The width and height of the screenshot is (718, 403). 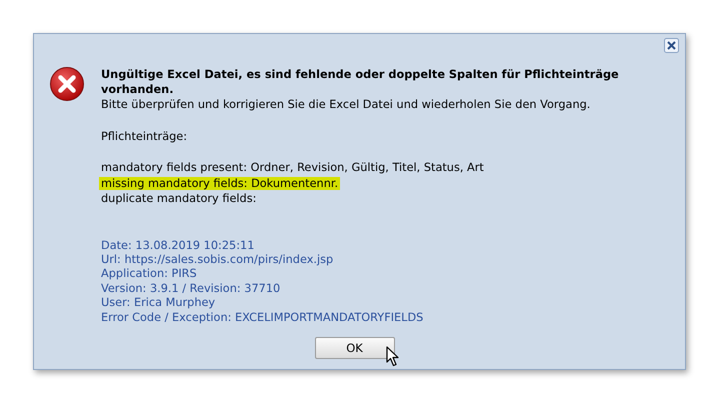 I want to click on error-message: Bitte überprüfen und korrigieren Sie die Excel Datei und wiederholen Sie den Vorgang., so click(x=346, y=104).